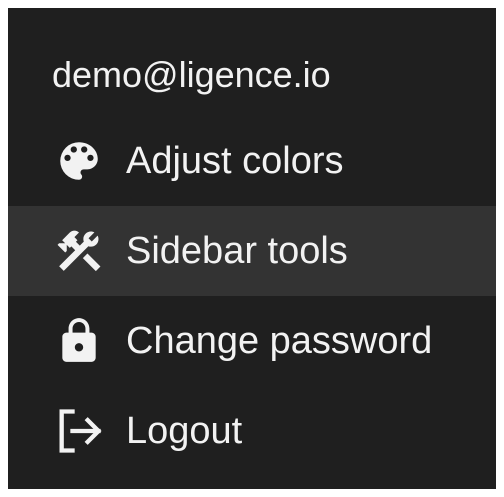  I want to click on lock-icon, so click(79, 341).